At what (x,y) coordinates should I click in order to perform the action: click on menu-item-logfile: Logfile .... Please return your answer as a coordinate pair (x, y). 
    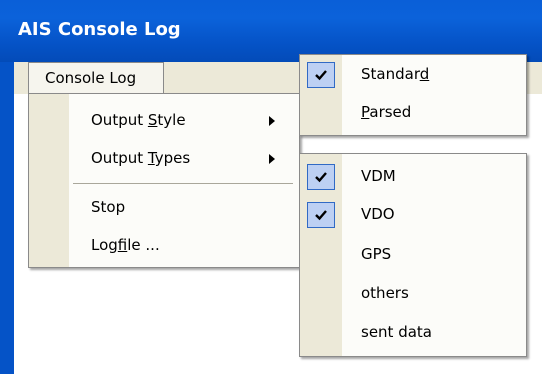
    Looking at the image, I should click on (164, 246).